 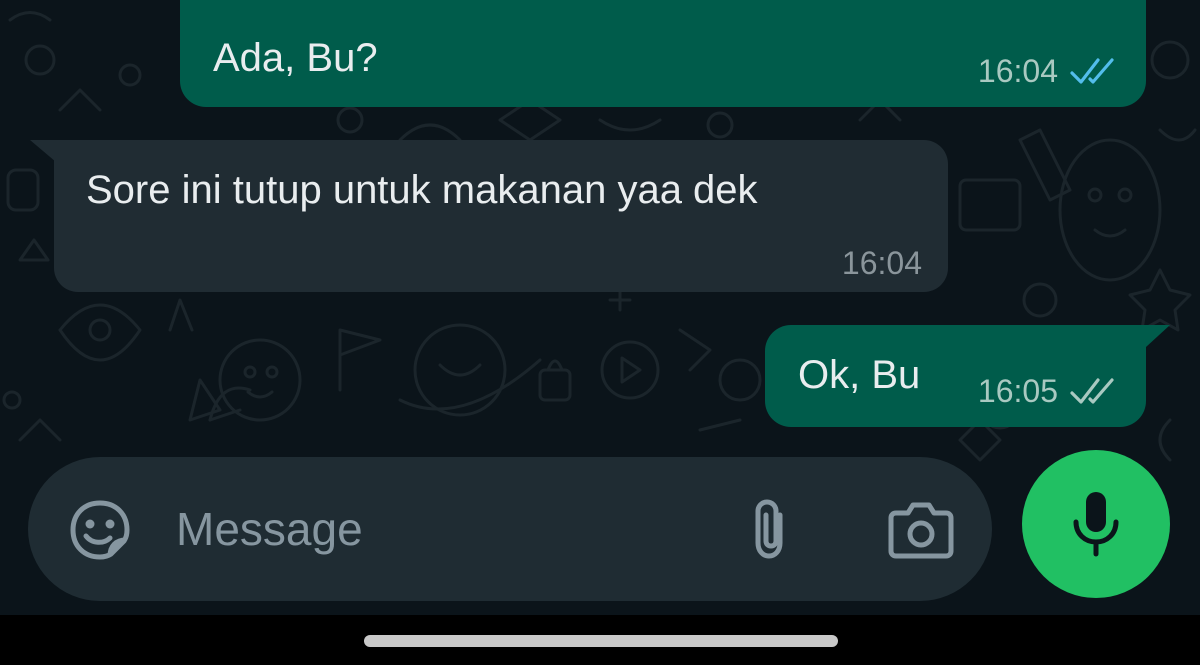 What do you see at coordinates (663, 53) in the screenshot?
I see `message-bubble-outgoing: Ada, Bu? 16:04` at bounding box center [663, 53].